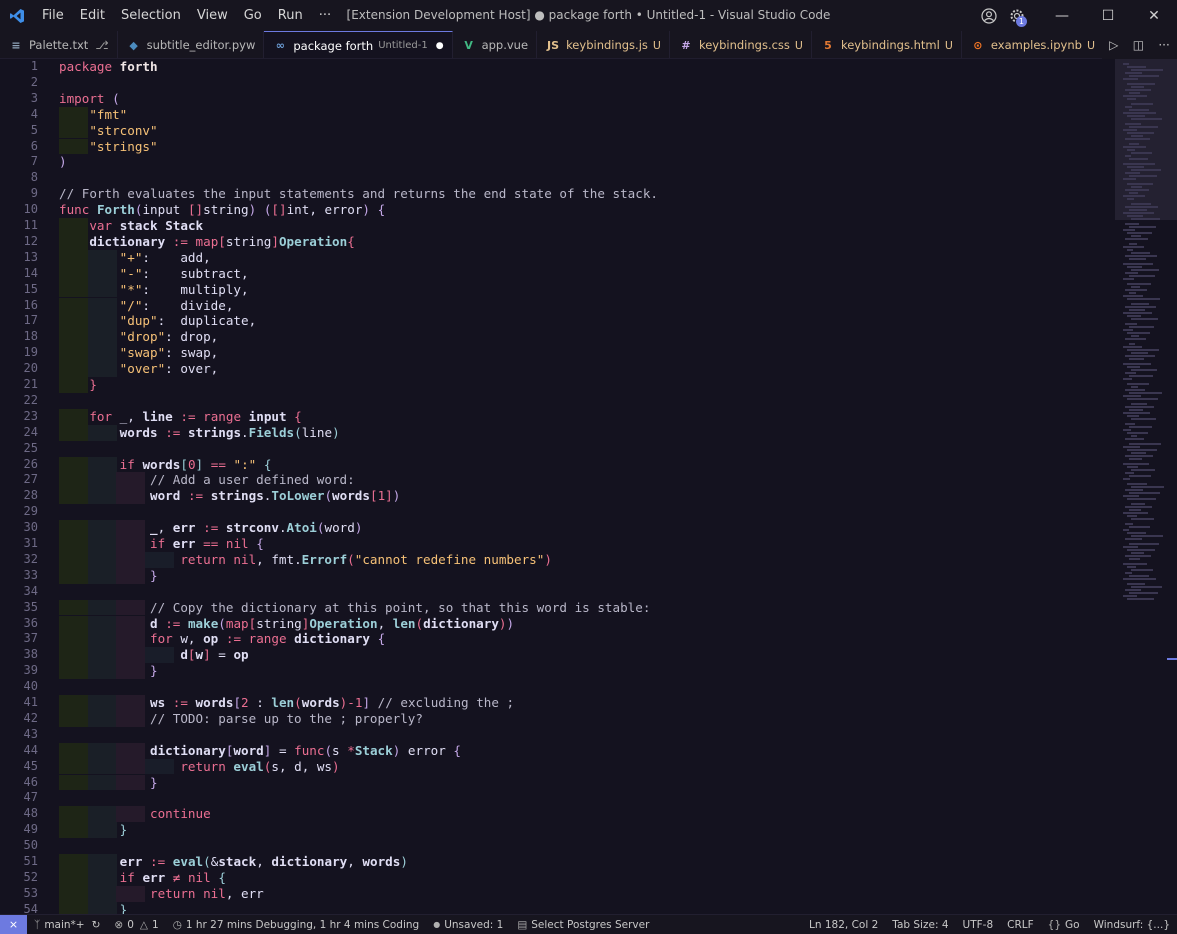 The image size is (1177, 934). What do you see at coordinates (1138, 45) in the screenshot?
I see `split-editor-icon: ◫` at bounding box center [1138, 45].